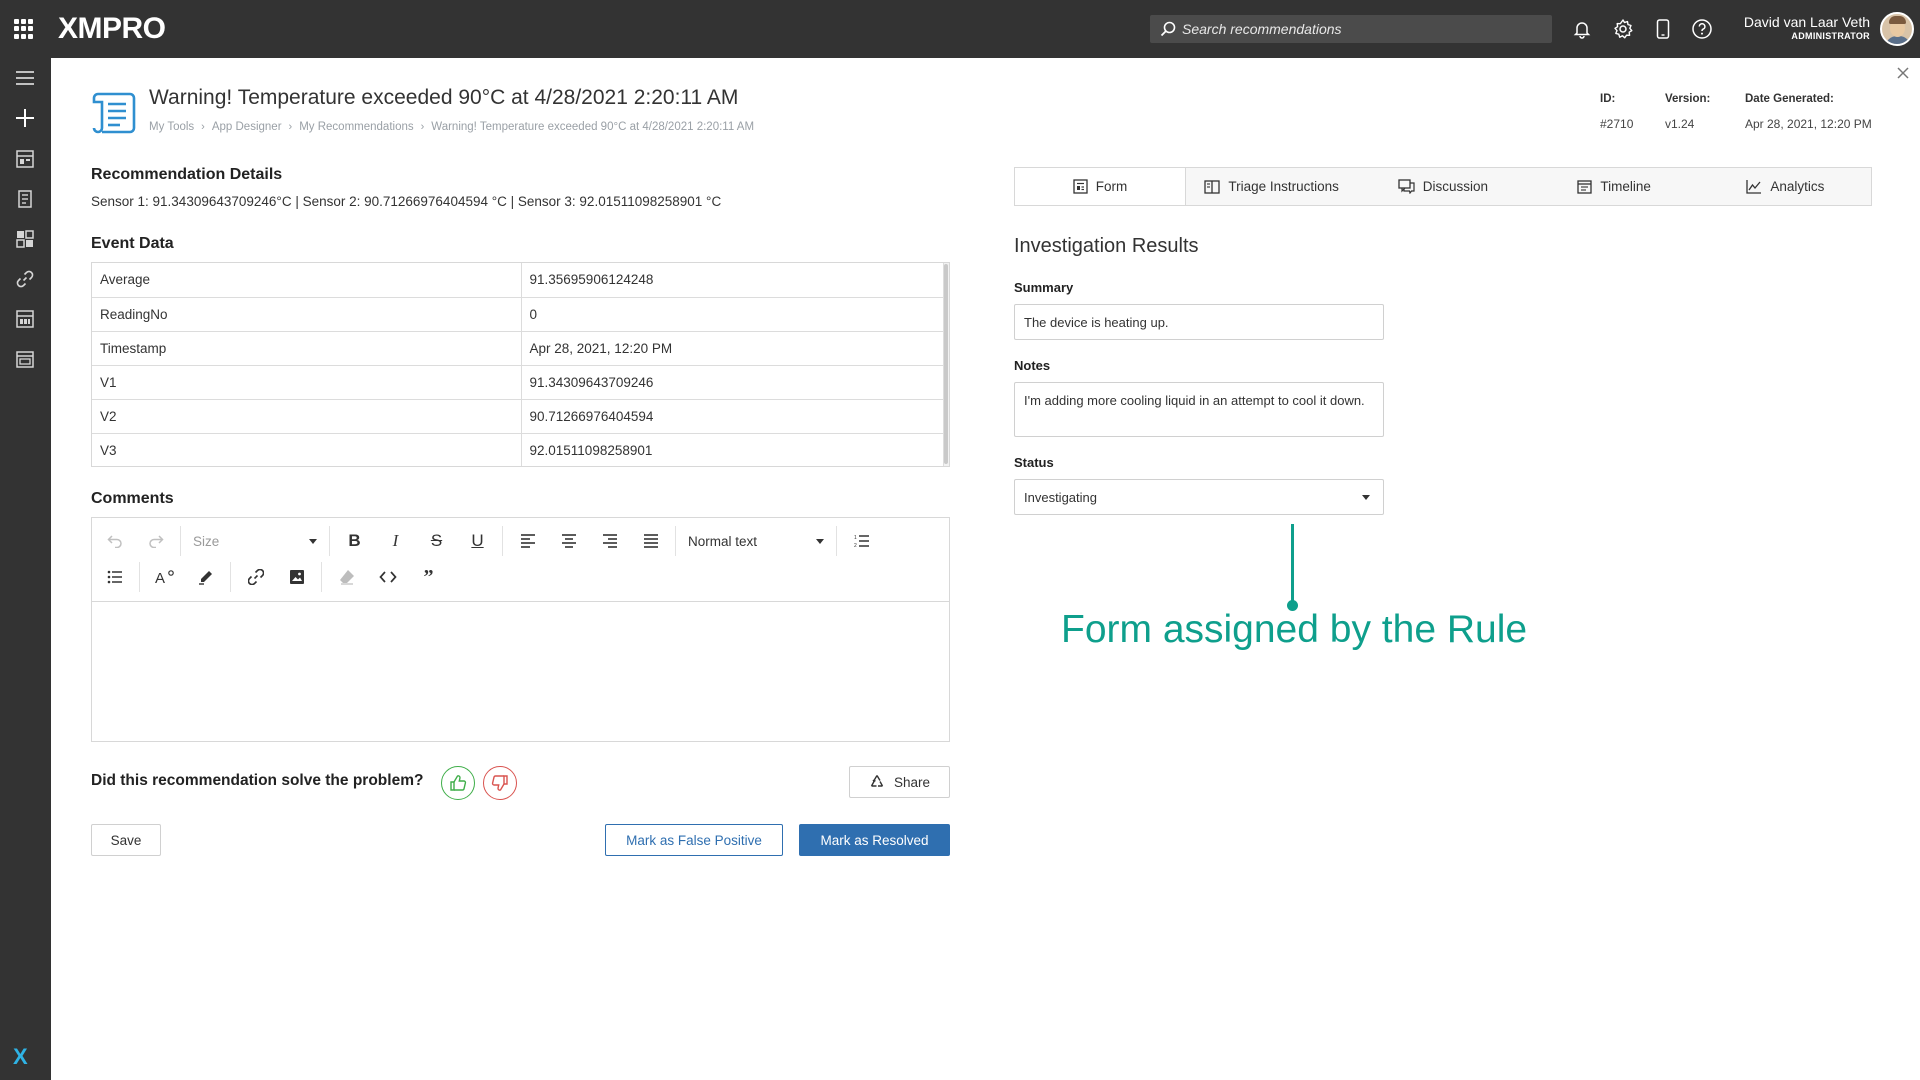  What do you see at coordinates (1199, 322) in the screenshot?
I see `summary-field: The device is heating up.` at bounding box center [1199, 322].